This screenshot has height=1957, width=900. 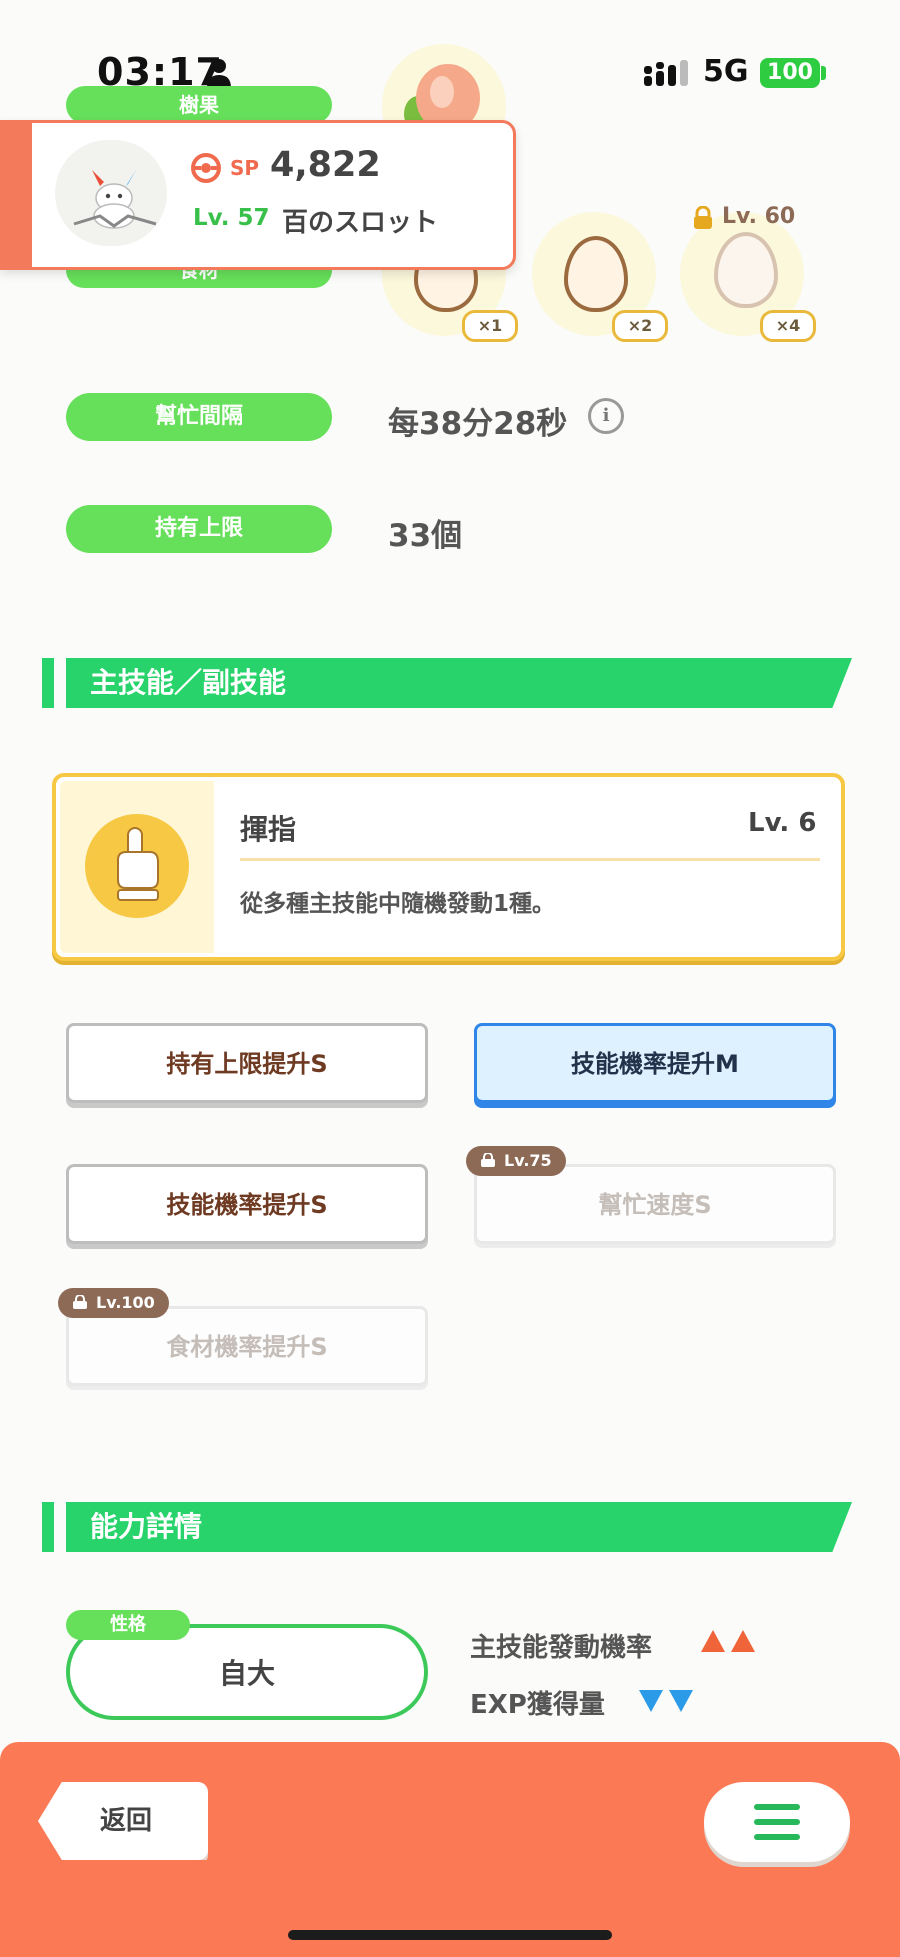 What do you see at coordinates (790, 73) in the screenshot?
I see `battery-indicator: 100` at bounding box center [790, 73].